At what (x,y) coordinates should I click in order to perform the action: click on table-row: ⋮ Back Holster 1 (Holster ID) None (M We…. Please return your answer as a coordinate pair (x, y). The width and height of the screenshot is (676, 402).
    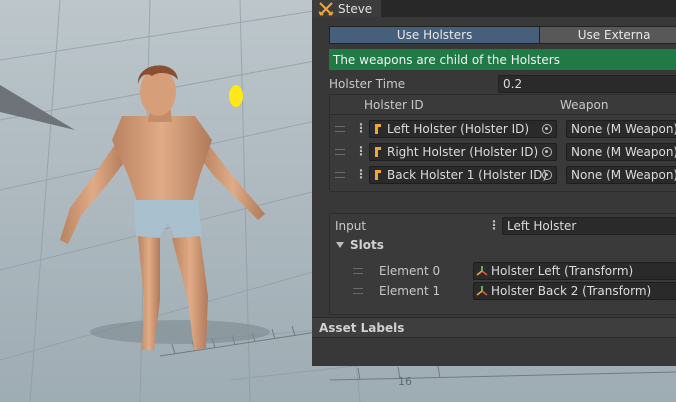
    Looking at the image, I should click on (503, 175).